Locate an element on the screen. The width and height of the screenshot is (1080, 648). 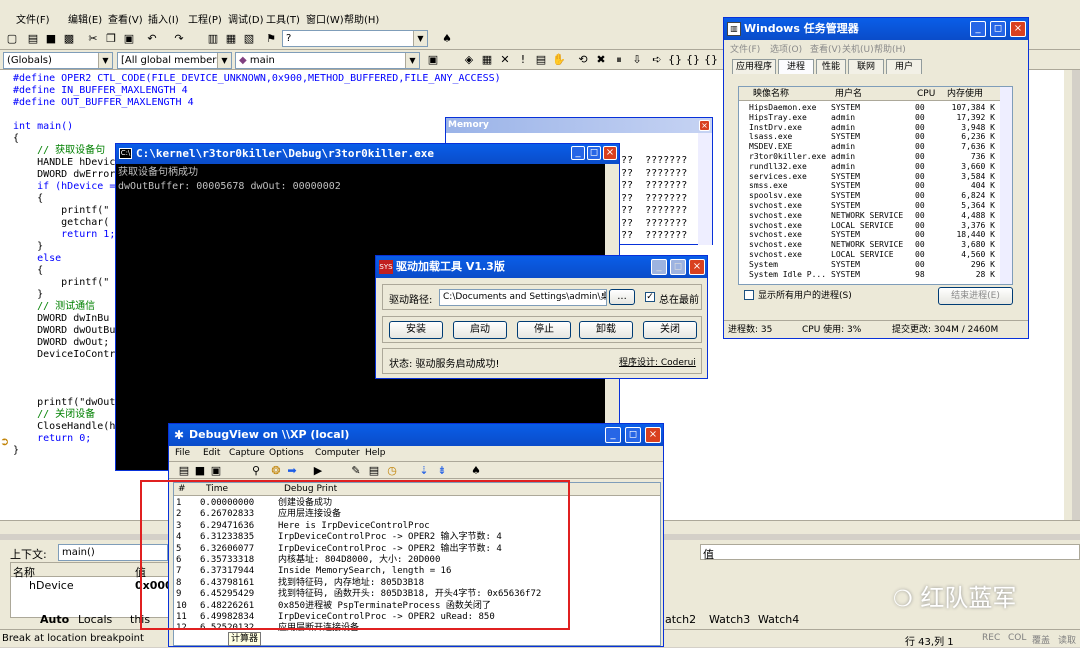
driver-path-input: C:\Documents and Settings\admin\桌 is located at coordinates (523, 297).